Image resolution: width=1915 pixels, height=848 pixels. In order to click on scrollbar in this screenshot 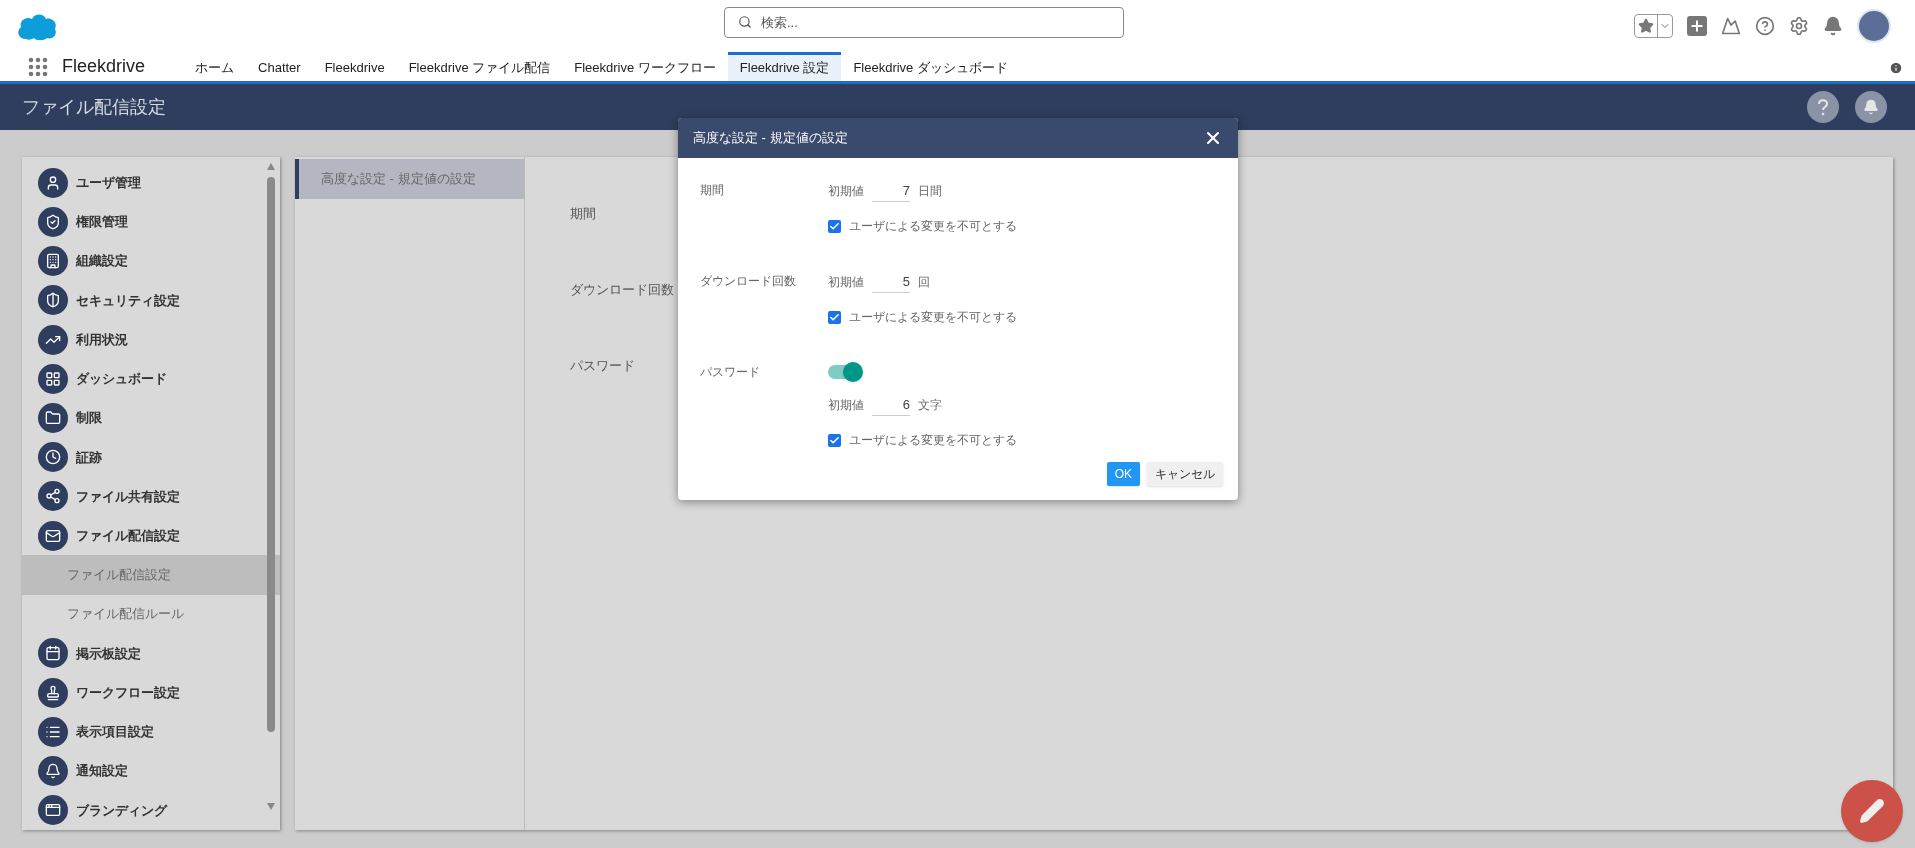, I will do `click(271, 486)`.